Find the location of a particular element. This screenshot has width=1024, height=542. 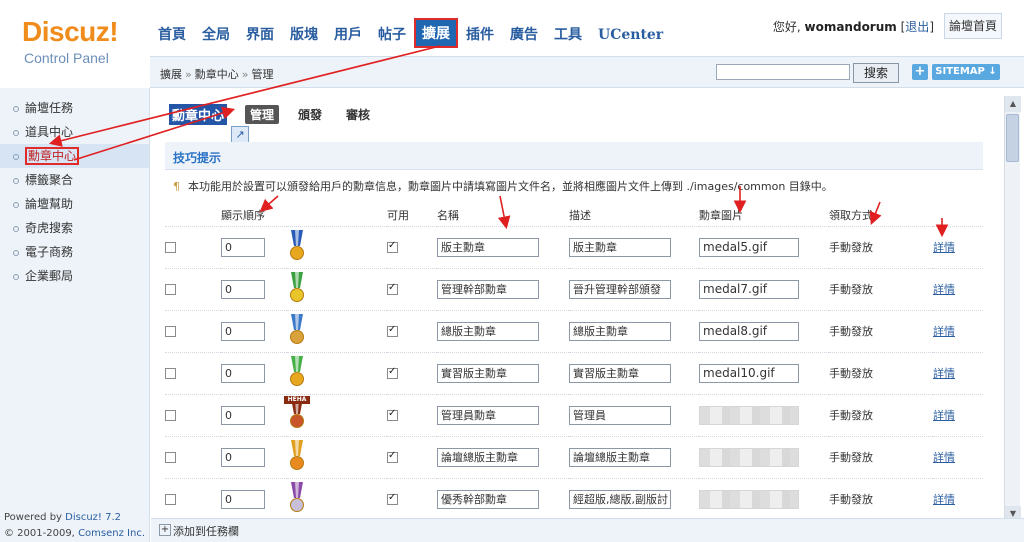

medal-name-input: 總版主勳章 is located at coordinates (488, 331).